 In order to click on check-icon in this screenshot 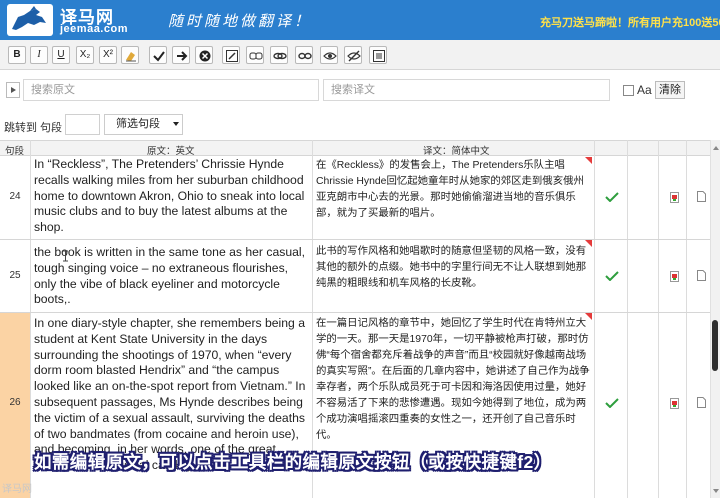, I will do `click(159, 56)`.